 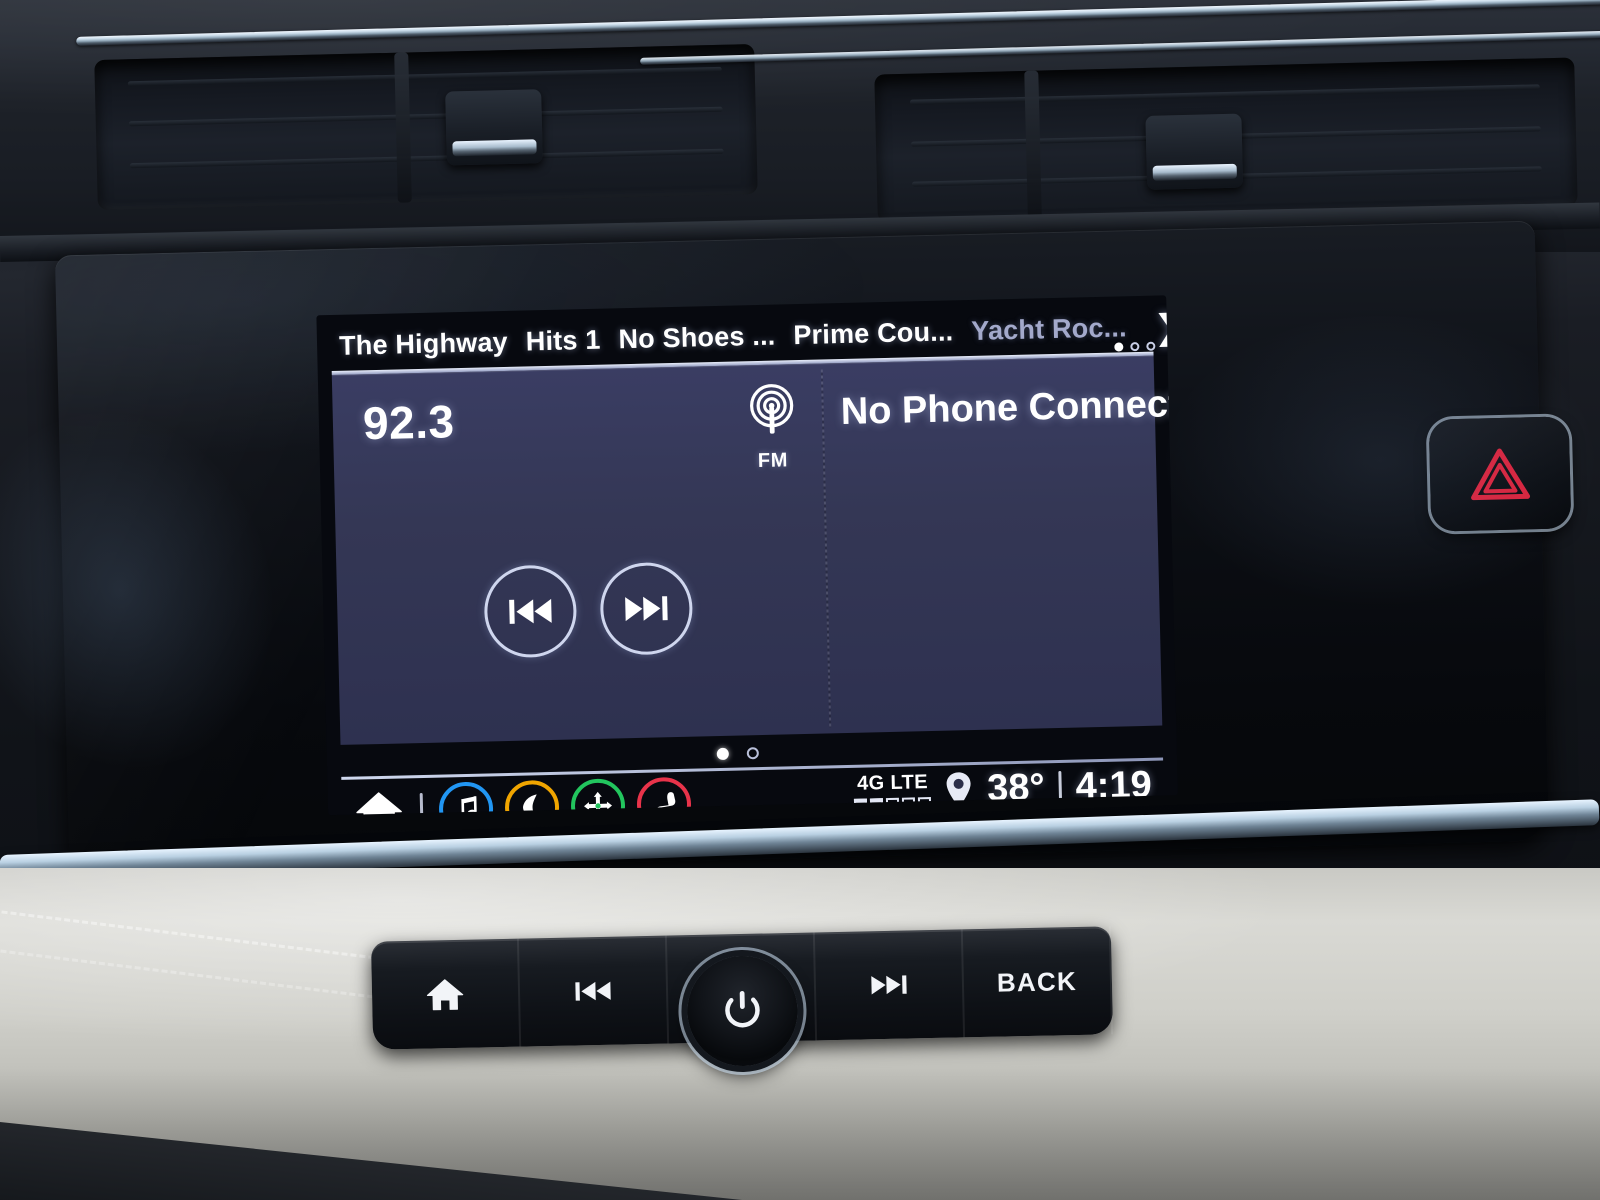 I want to click on media-transport-controls, so click(x=588, y=610).